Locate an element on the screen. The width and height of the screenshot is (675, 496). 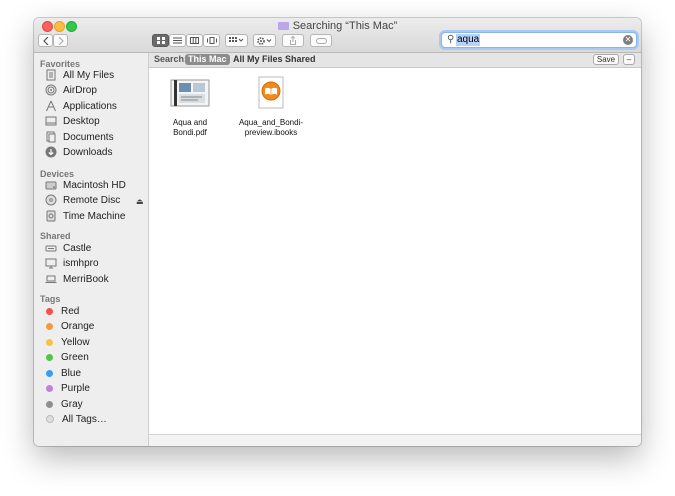
documents-icon is located at coordinates (51, 137).